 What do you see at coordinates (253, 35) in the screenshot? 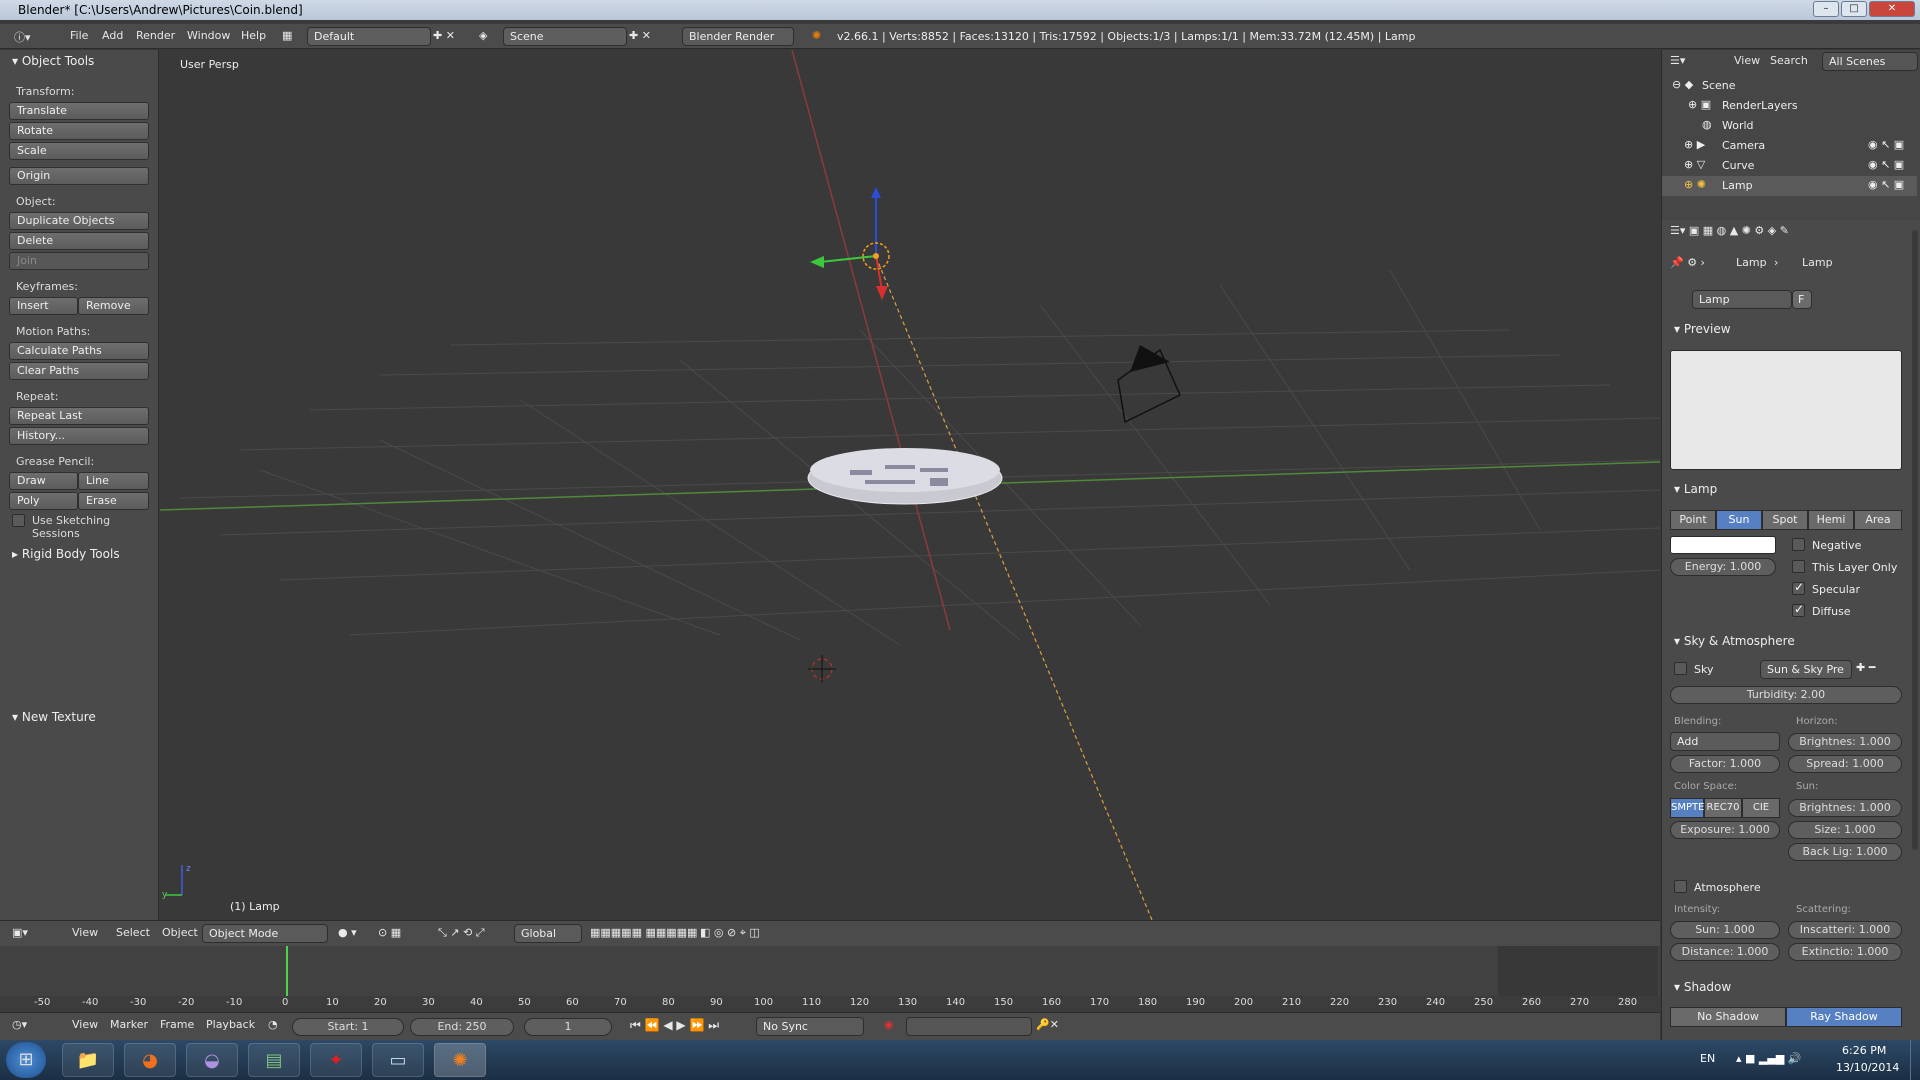
I see `menu-help: Help` at bounding box center [253, 35].